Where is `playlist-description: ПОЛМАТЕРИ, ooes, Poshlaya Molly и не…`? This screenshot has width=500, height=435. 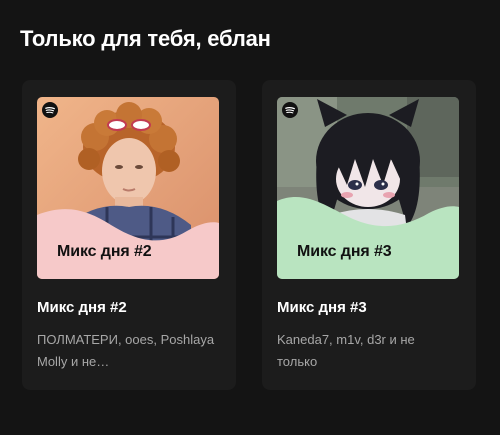
playlist-description: ПОЛМАТЕРИ, ooes, Poshlaya Molly и не… is located at coordinates (126, 350).